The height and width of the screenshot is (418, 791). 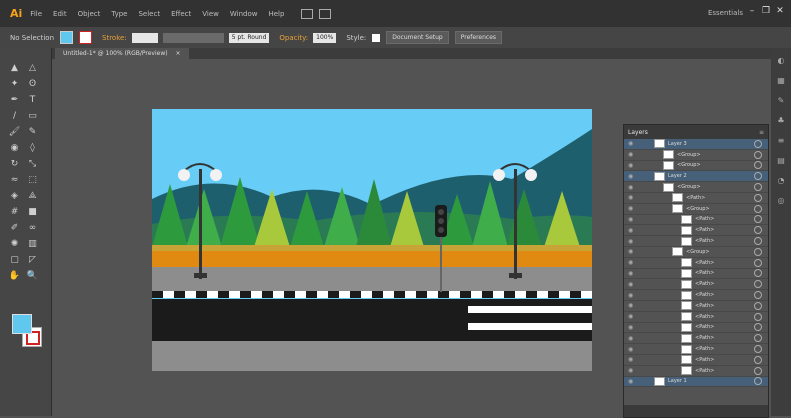 What do you see at coordinates (276, 14) in the screenshot?
I see `menu-help: Help` at bounding box center [276, 14].